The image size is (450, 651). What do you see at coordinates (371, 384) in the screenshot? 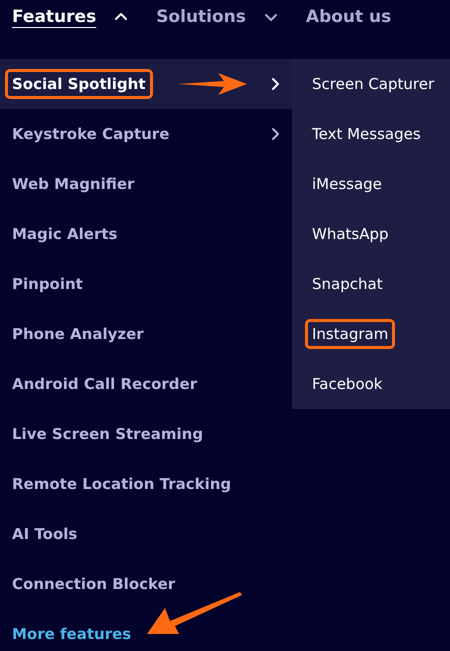
I see `submenu-item: Facebook` at bounding box center [371, 384].